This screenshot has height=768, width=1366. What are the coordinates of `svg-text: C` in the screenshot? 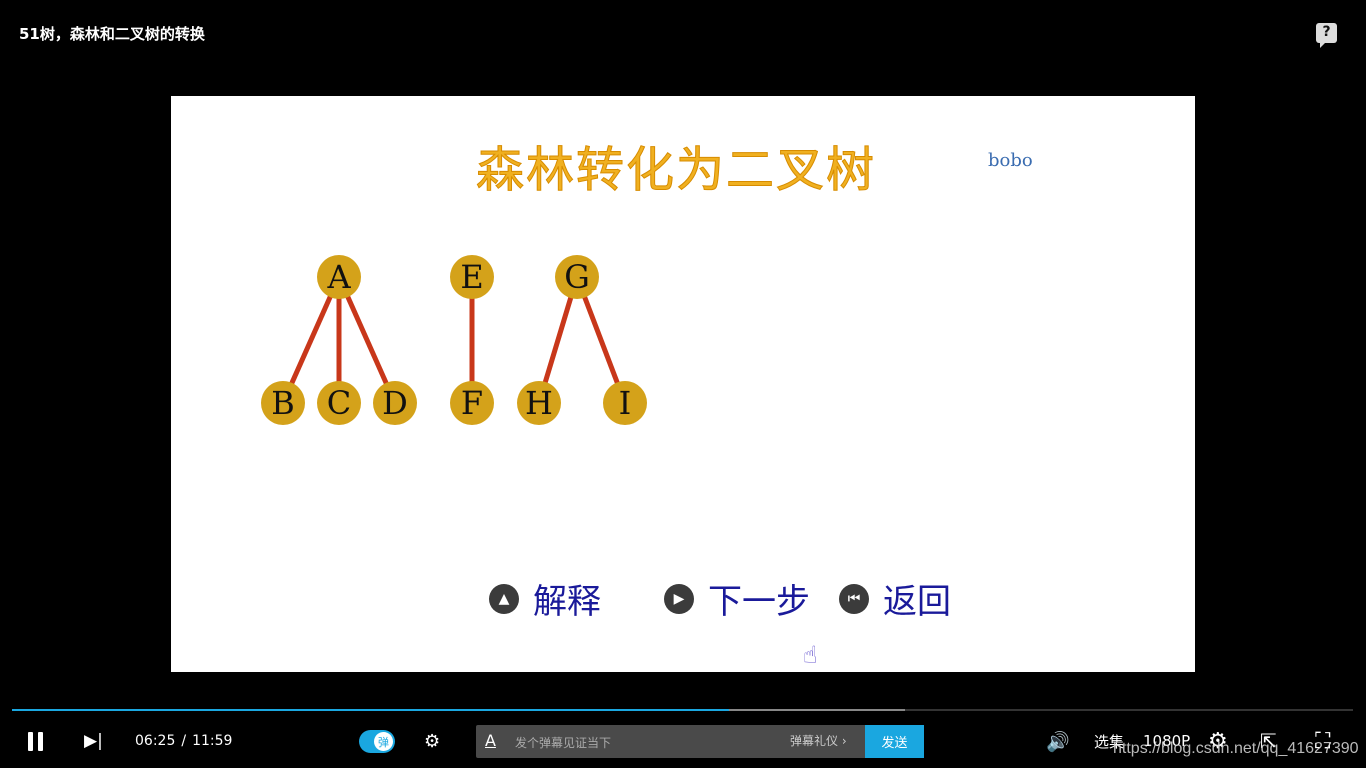 It's located at (339, 403).